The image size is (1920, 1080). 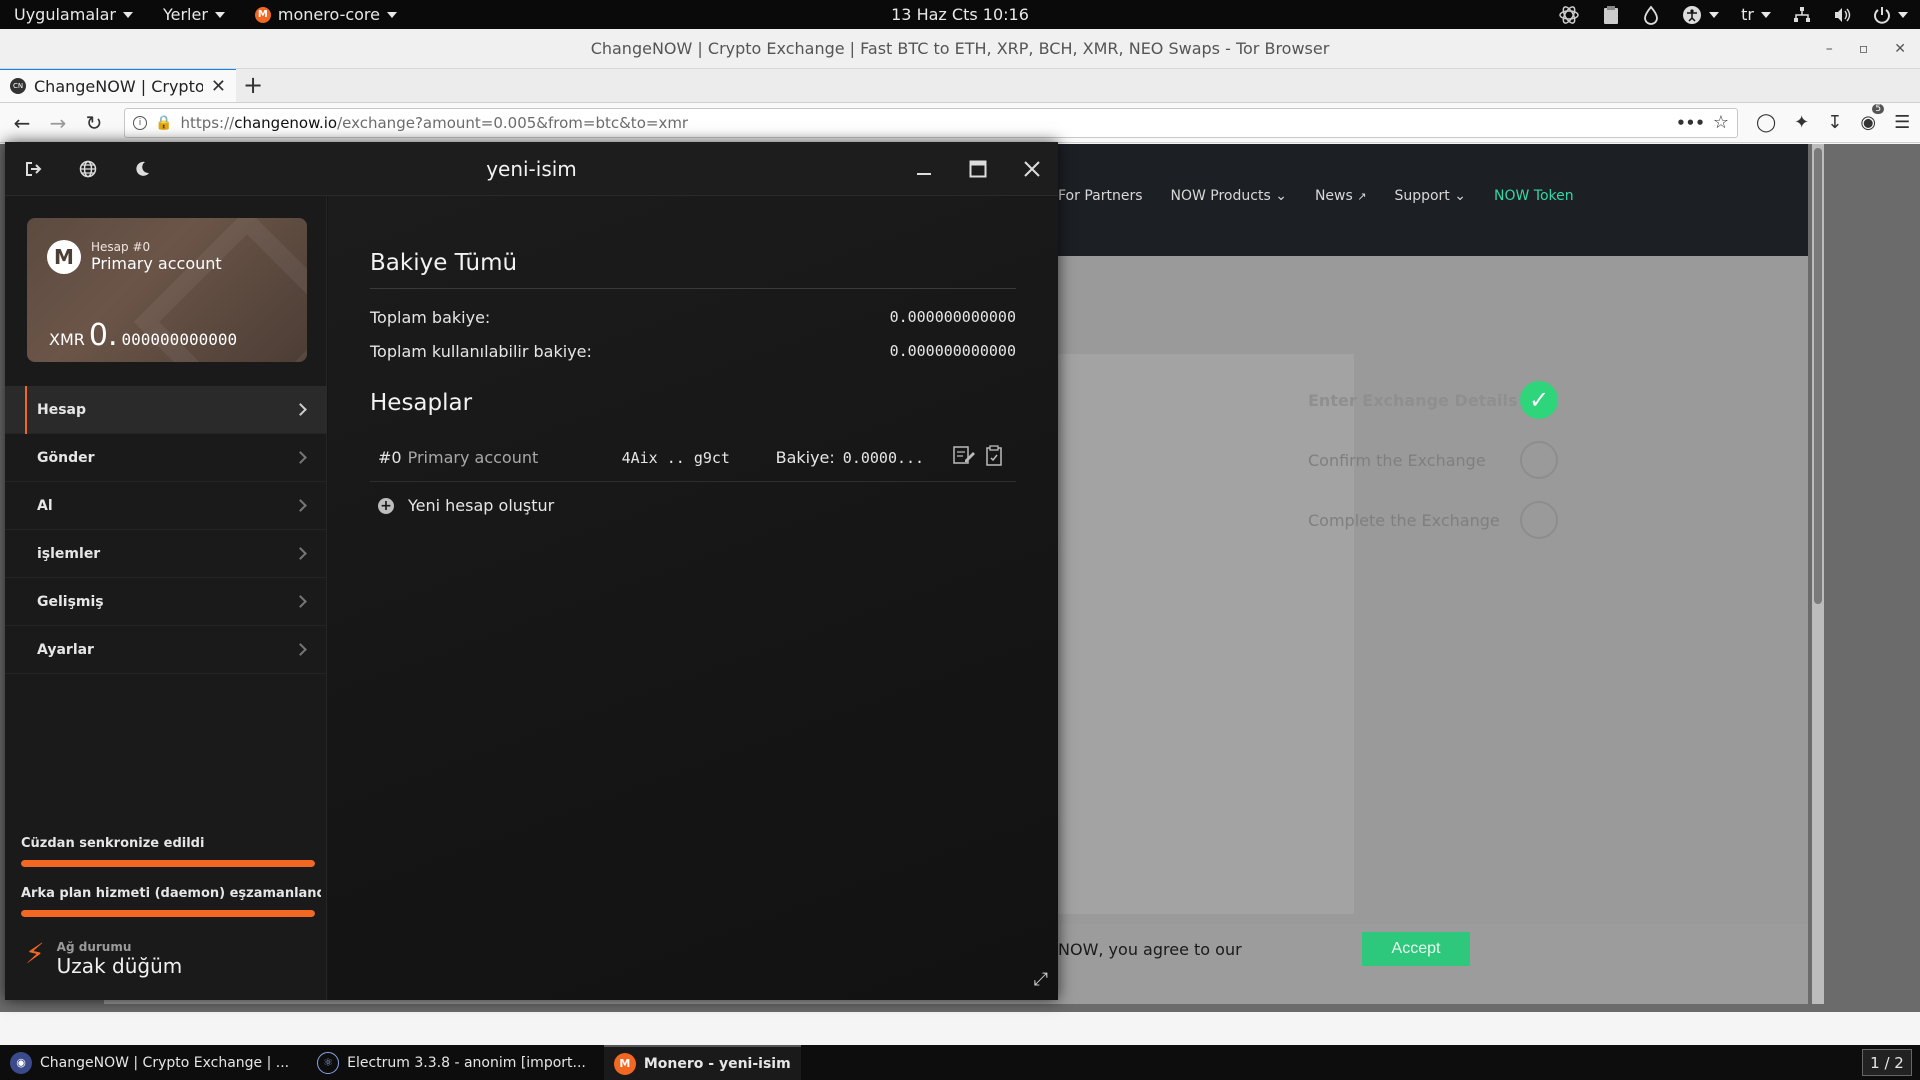 I want to click on back-icon: ←, so click(x=22, y=123).